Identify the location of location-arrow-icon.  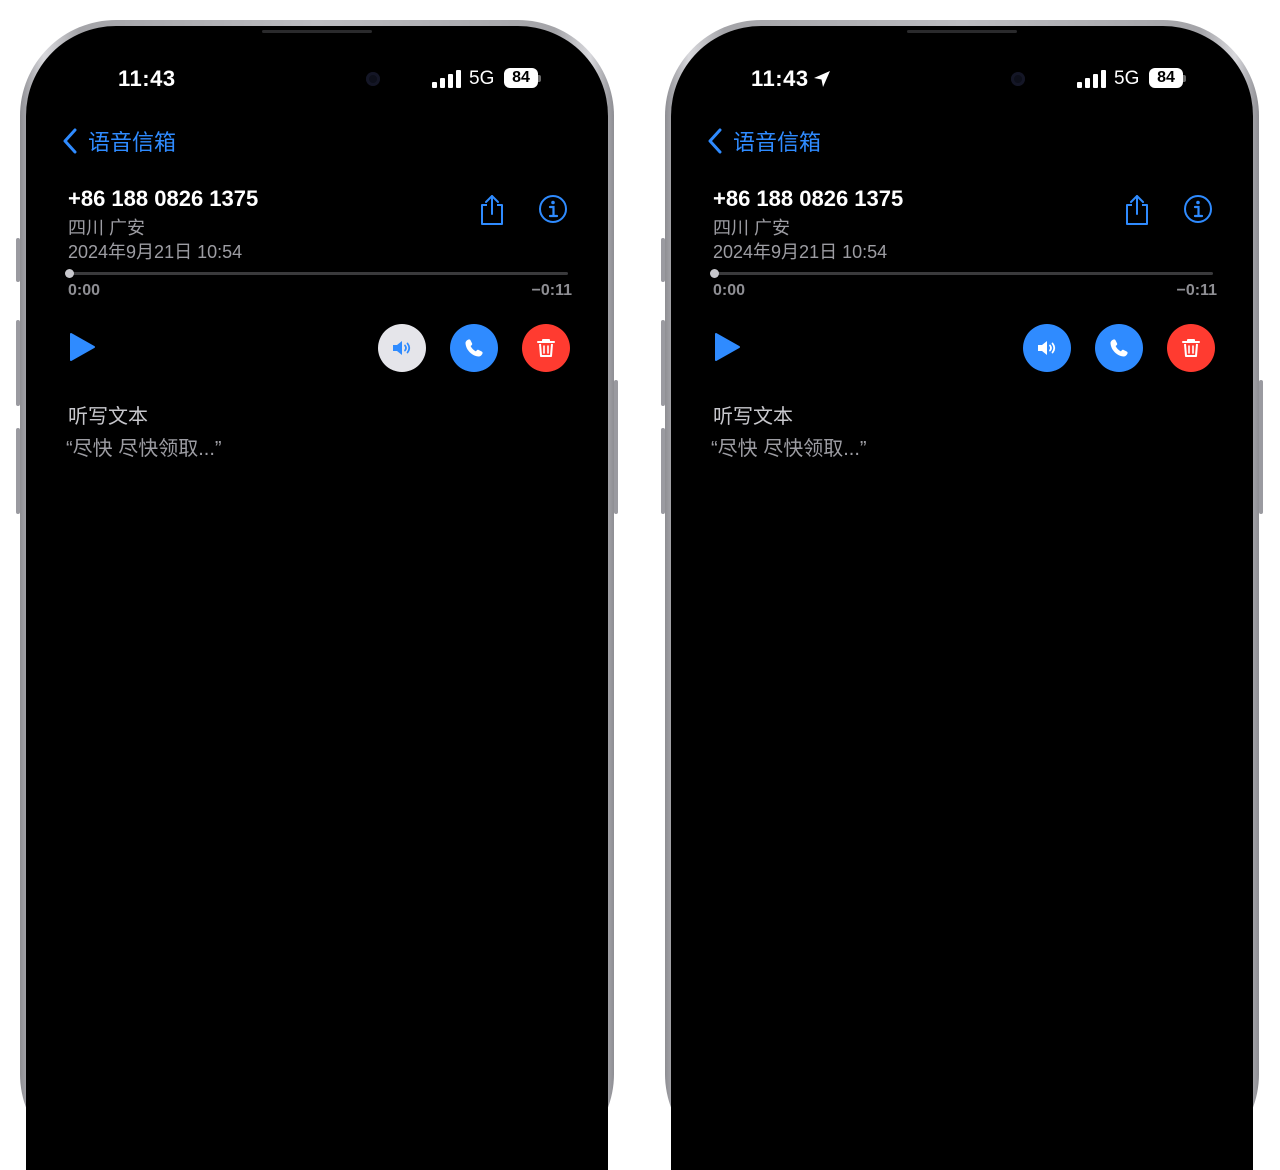
(822, 79).